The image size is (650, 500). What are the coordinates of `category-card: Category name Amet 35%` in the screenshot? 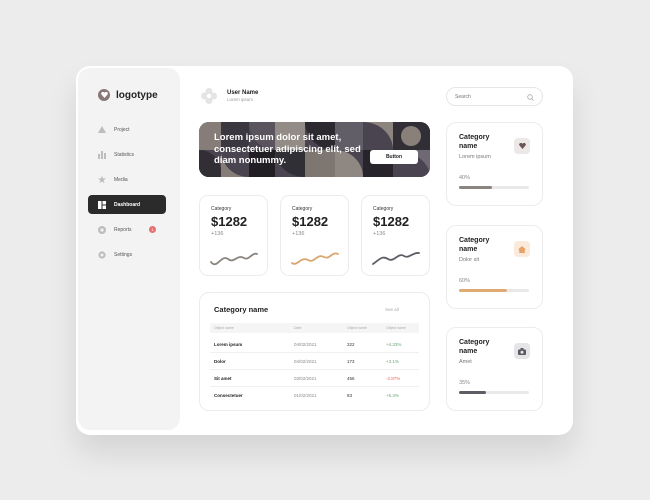 It's located at (494, 369).